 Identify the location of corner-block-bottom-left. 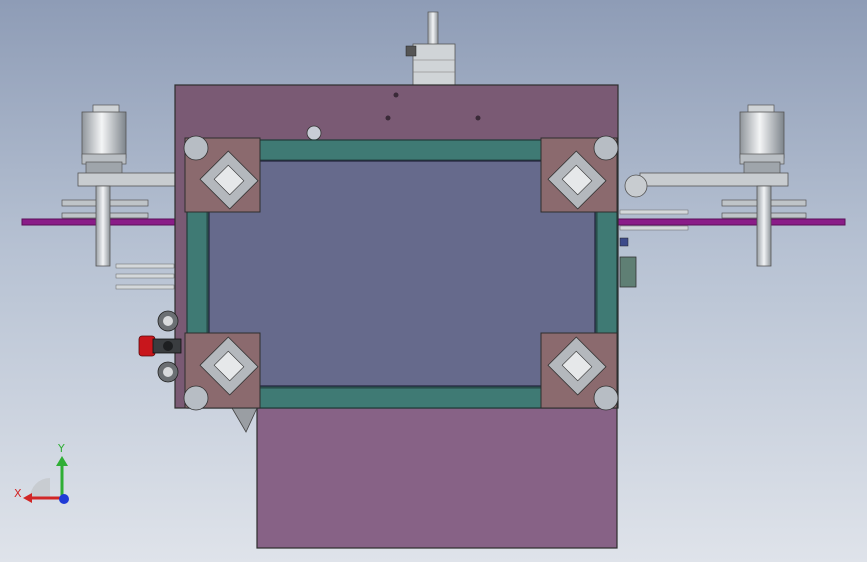
(222, 371).